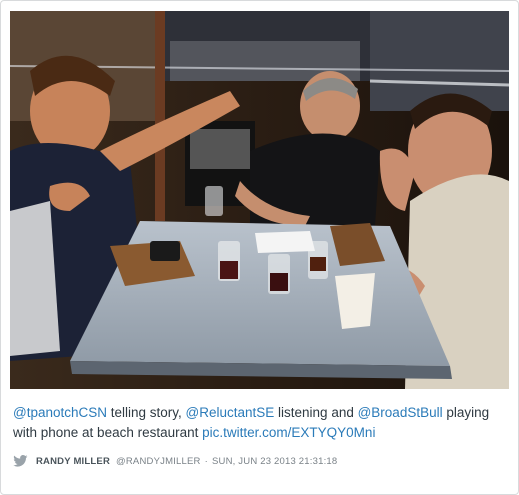 This screenshot has width=519, height=495. What do you see at coordinates (158, 461) in the screenshot?
I see `author-handle: @RANDYJMILLER` at bounding box center [158, 461].